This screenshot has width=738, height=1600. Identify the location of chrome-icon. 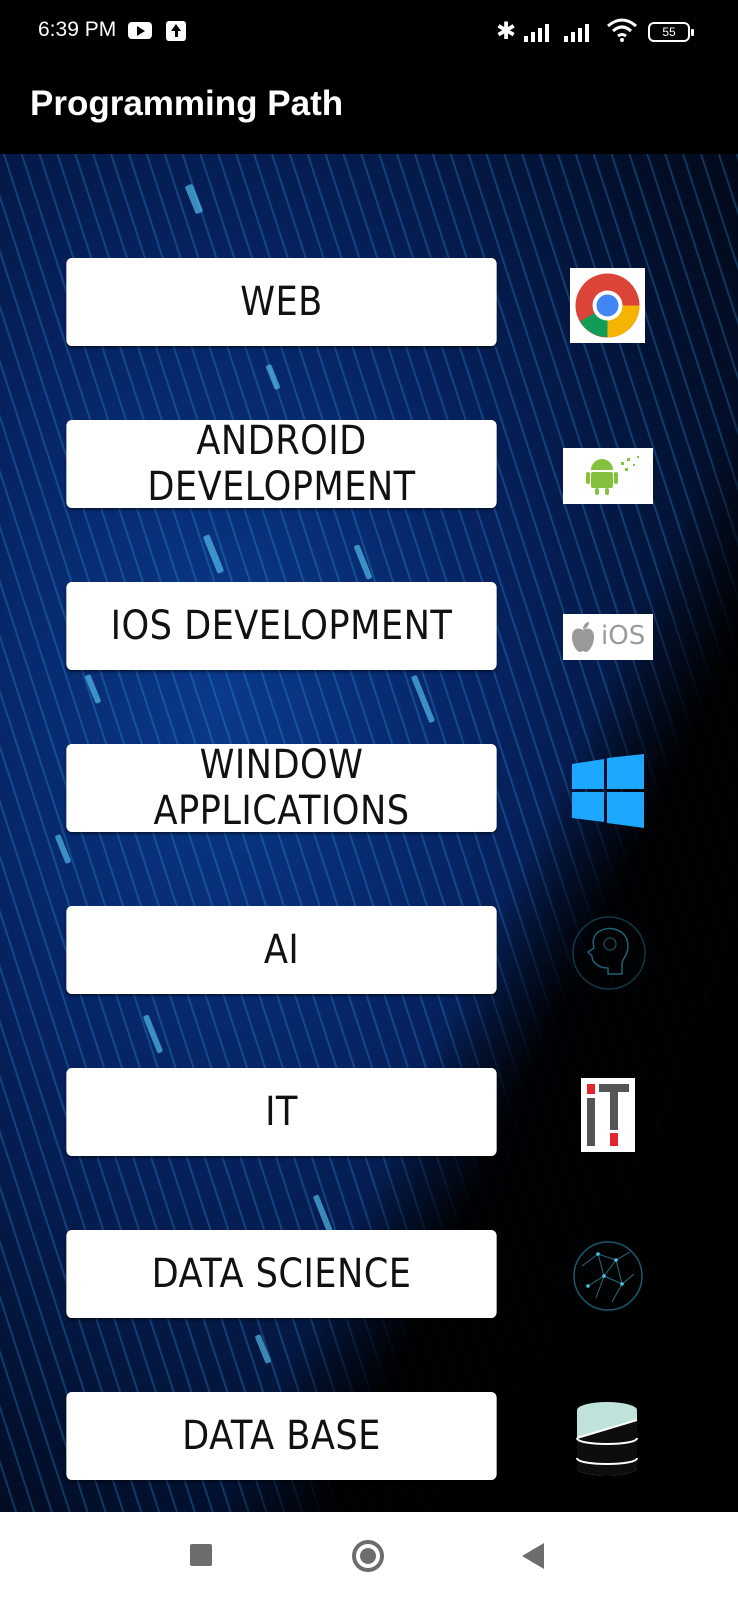
(607, 305).